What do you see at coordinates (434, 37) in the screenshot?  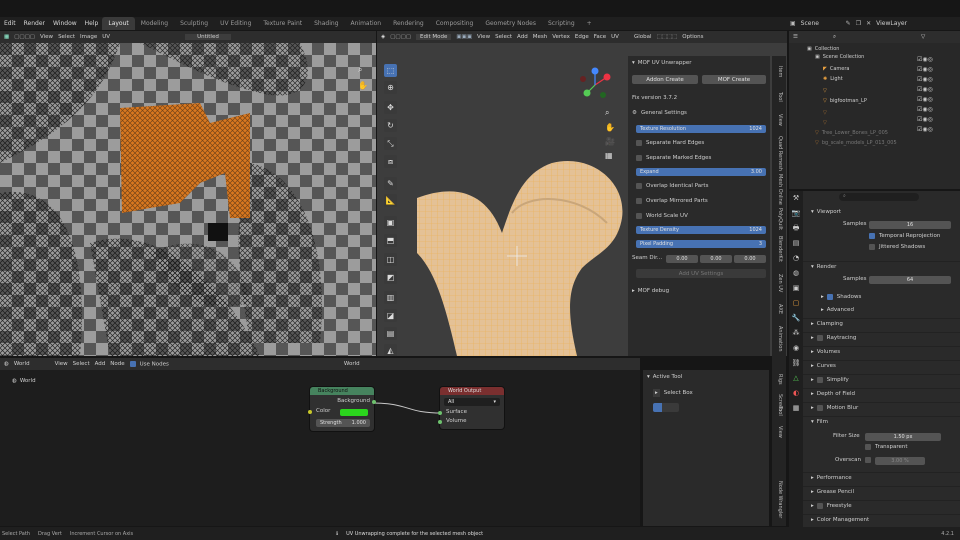 I see `mode-dropdown: Edit Mode` at bounding box center [434, 37].